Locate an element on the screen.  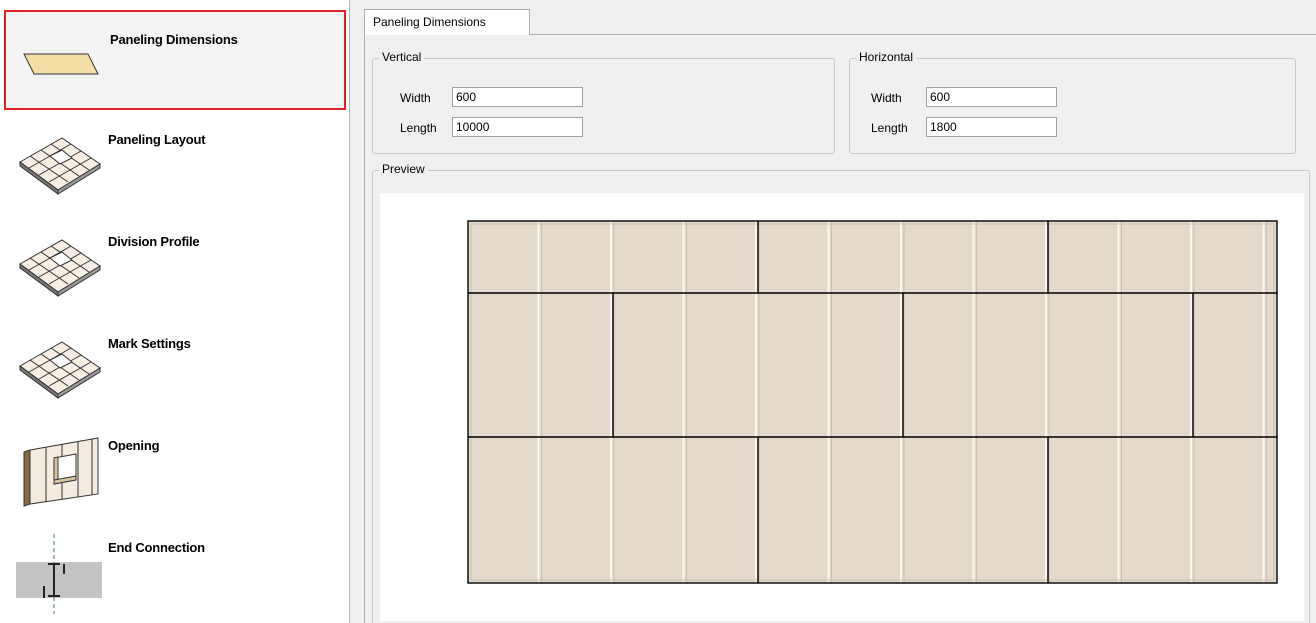
vertical-length-label: Length is located at coordinates (418, 128).